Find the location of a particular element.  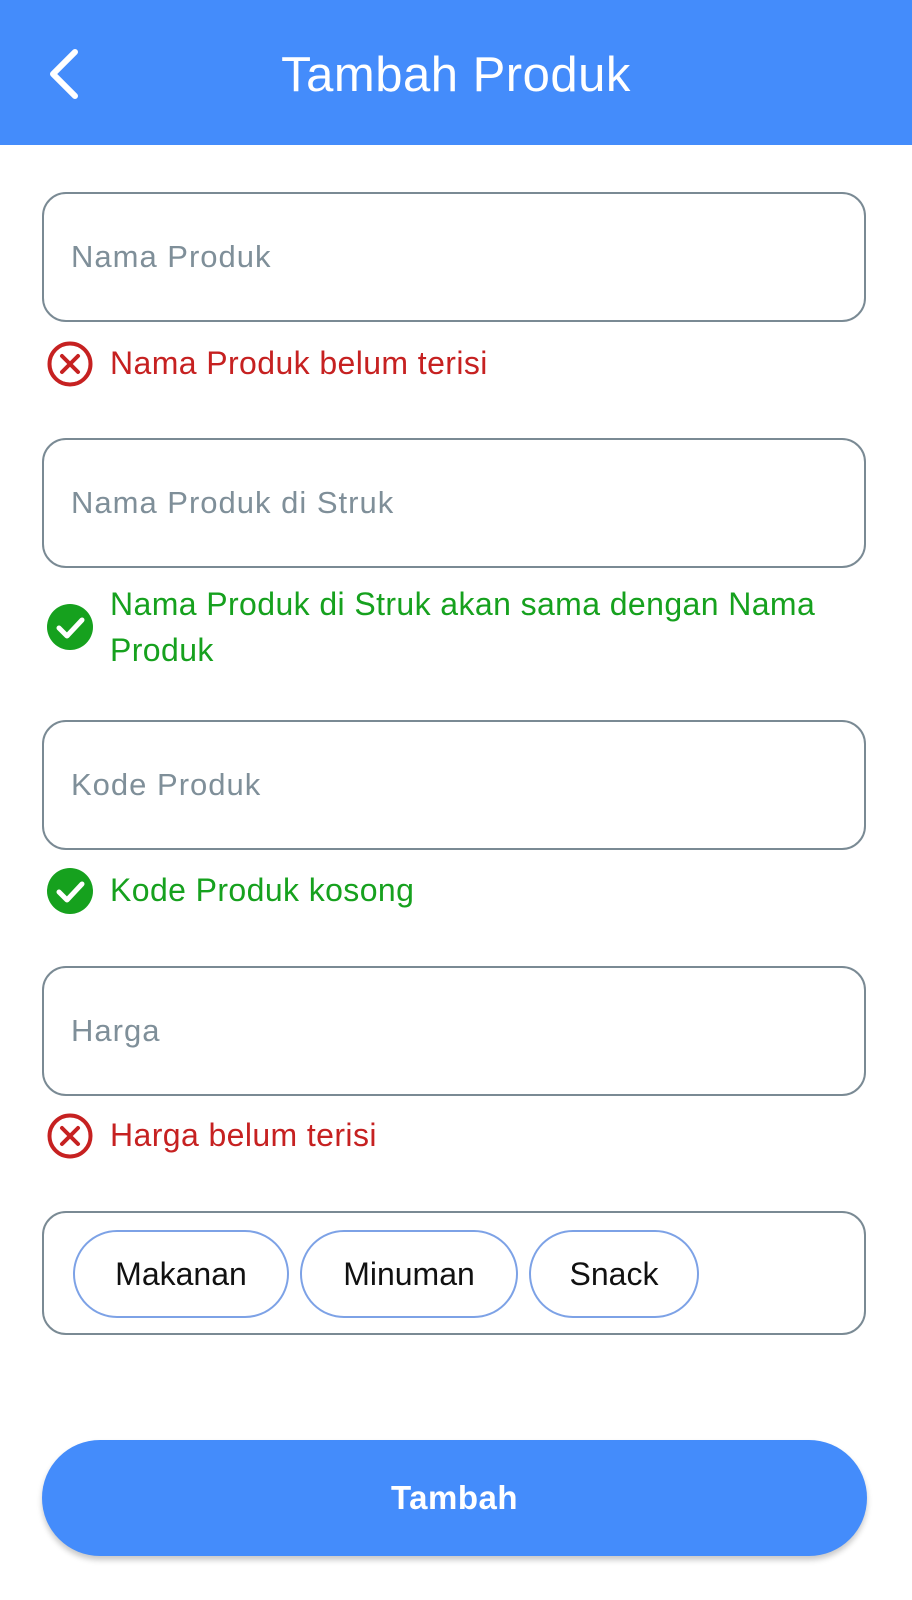

product-code-field is located at coordinates (454, 785).